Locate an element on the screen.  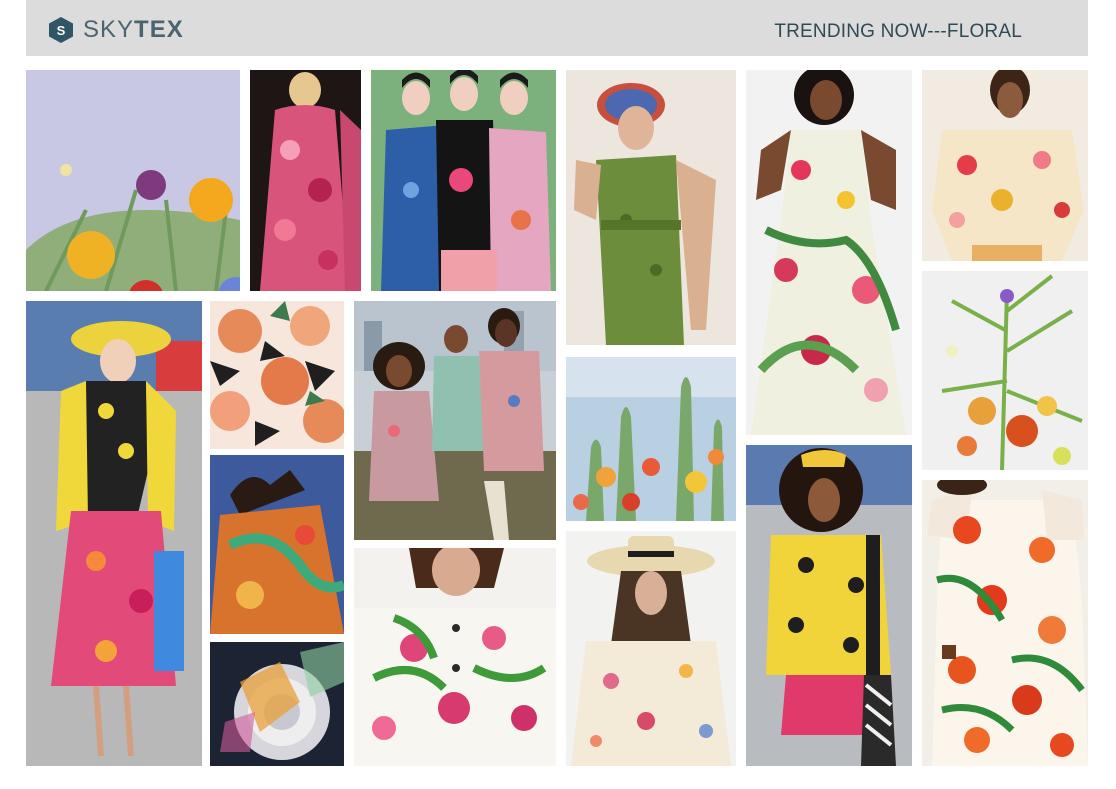
image-floral-tied-blouse is located at coordinates (1005, 165).